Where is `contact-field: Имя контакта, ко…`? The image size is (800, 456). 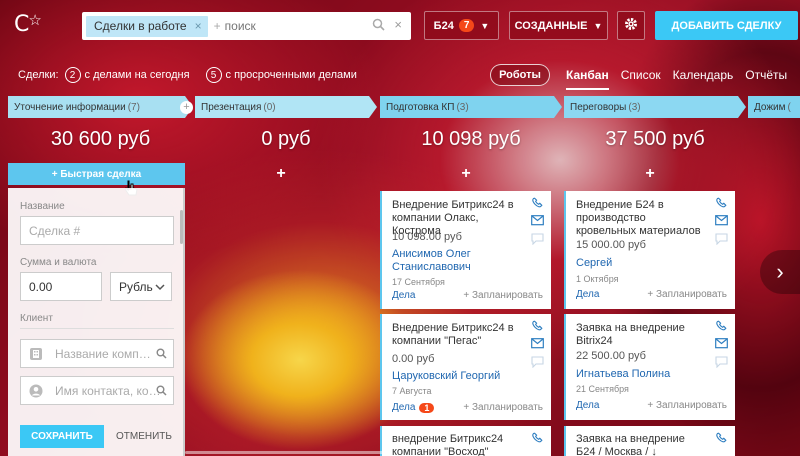 contact-field: Имя контакта, ко… is located at coordinates (97, 390).